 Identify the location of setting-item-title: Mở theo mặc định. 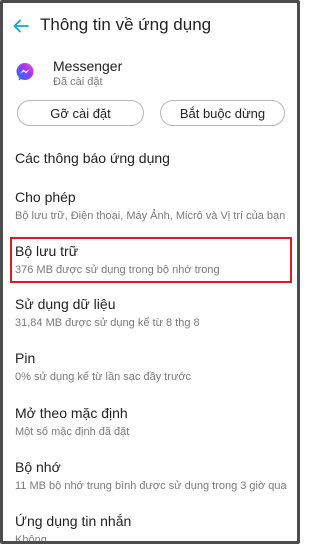
(71, 413).